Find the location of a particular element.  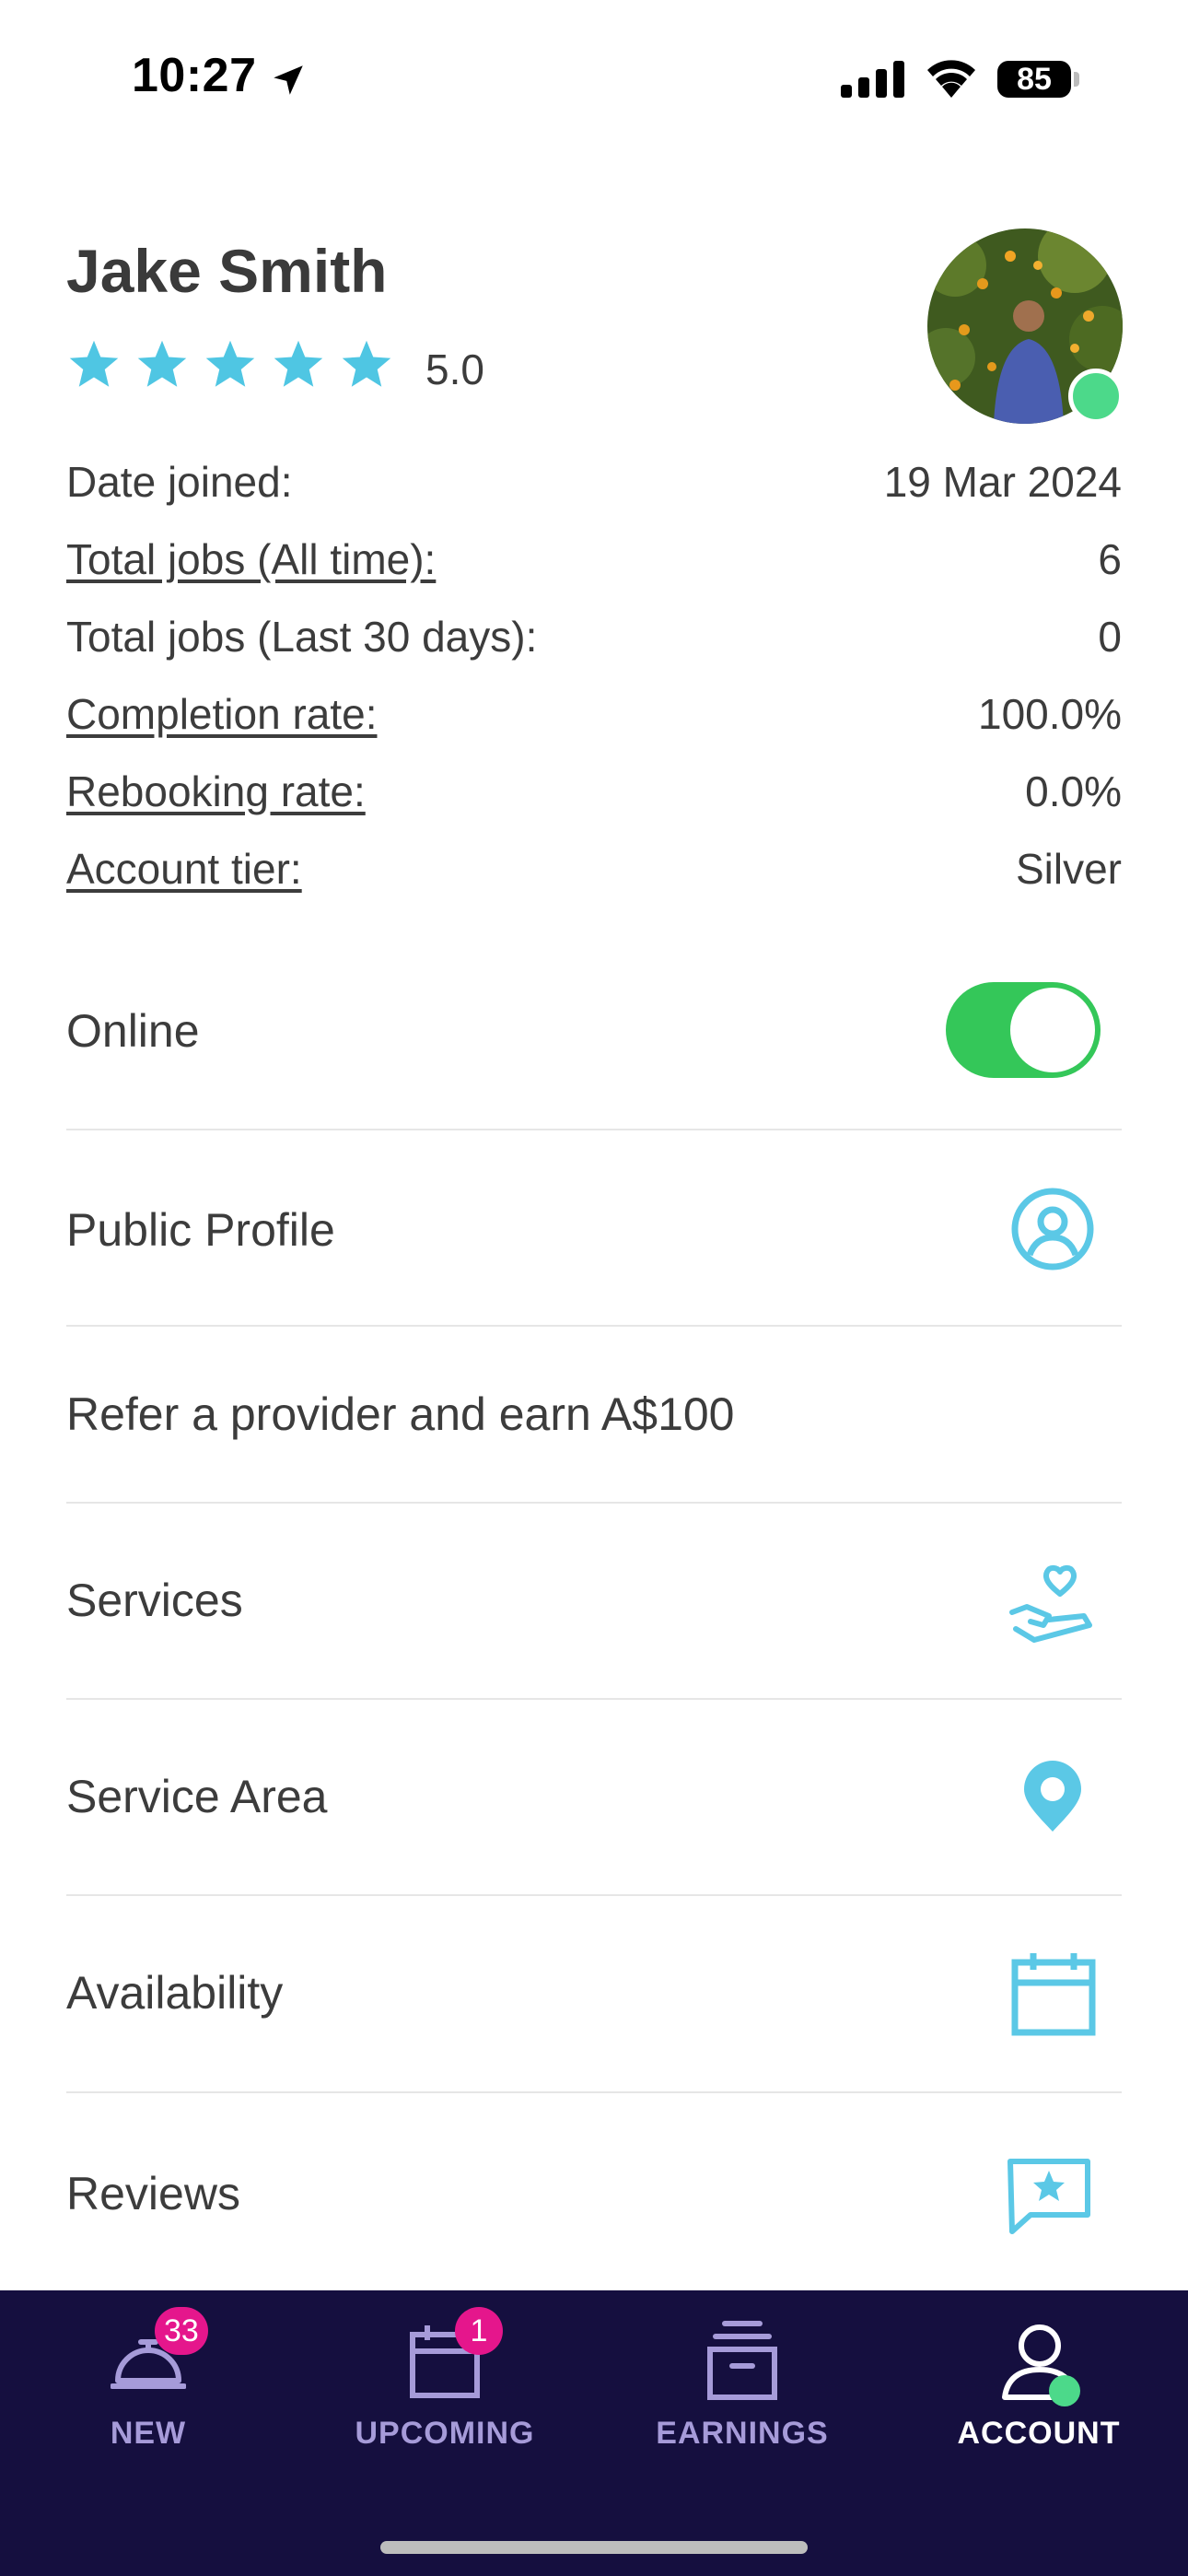

tab-label: ACCOUNT is located at coordinates (1039, 2433).